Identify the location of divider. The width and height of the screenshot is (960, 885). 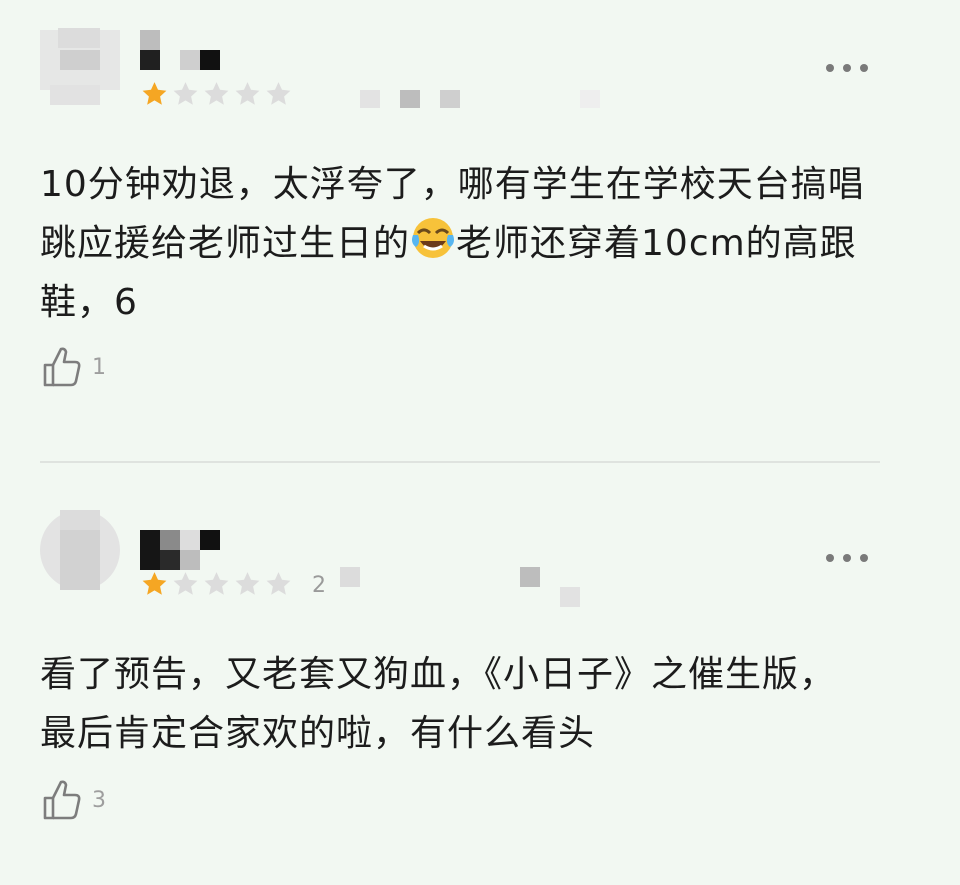
(460, 462).